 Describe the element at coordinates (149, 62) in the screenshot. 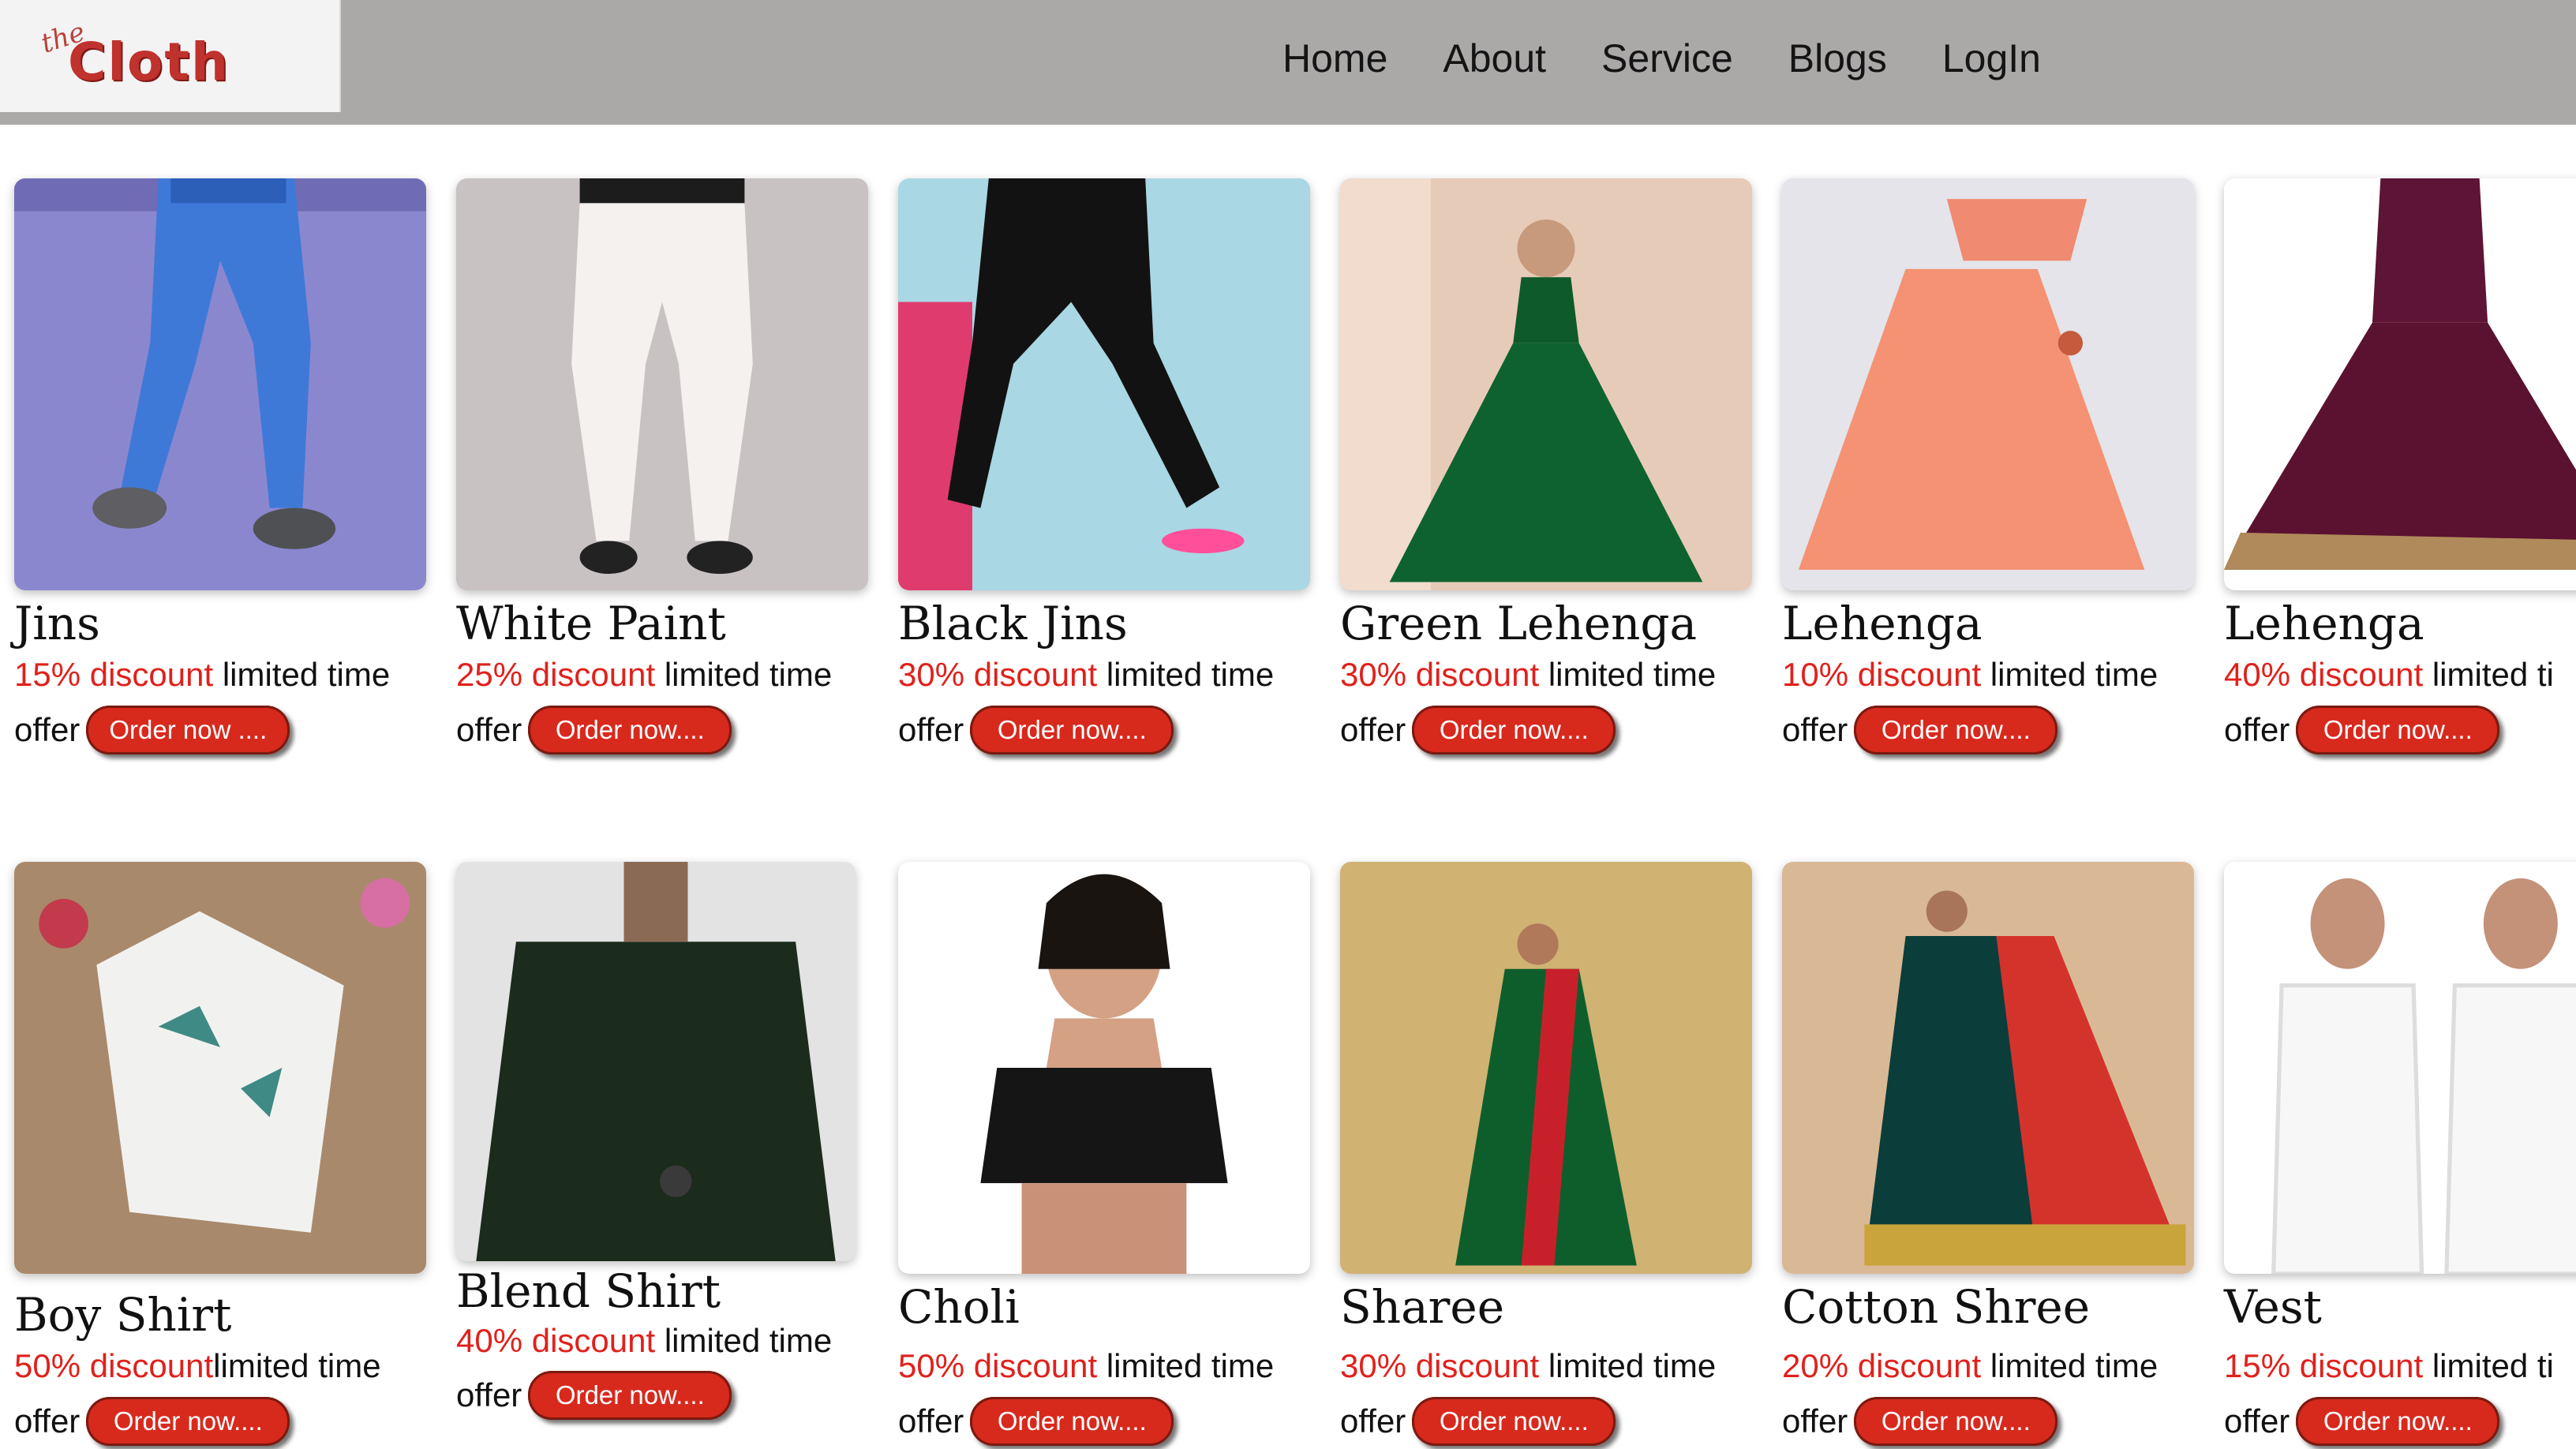

I see `logo-word: Cloth` at that location.